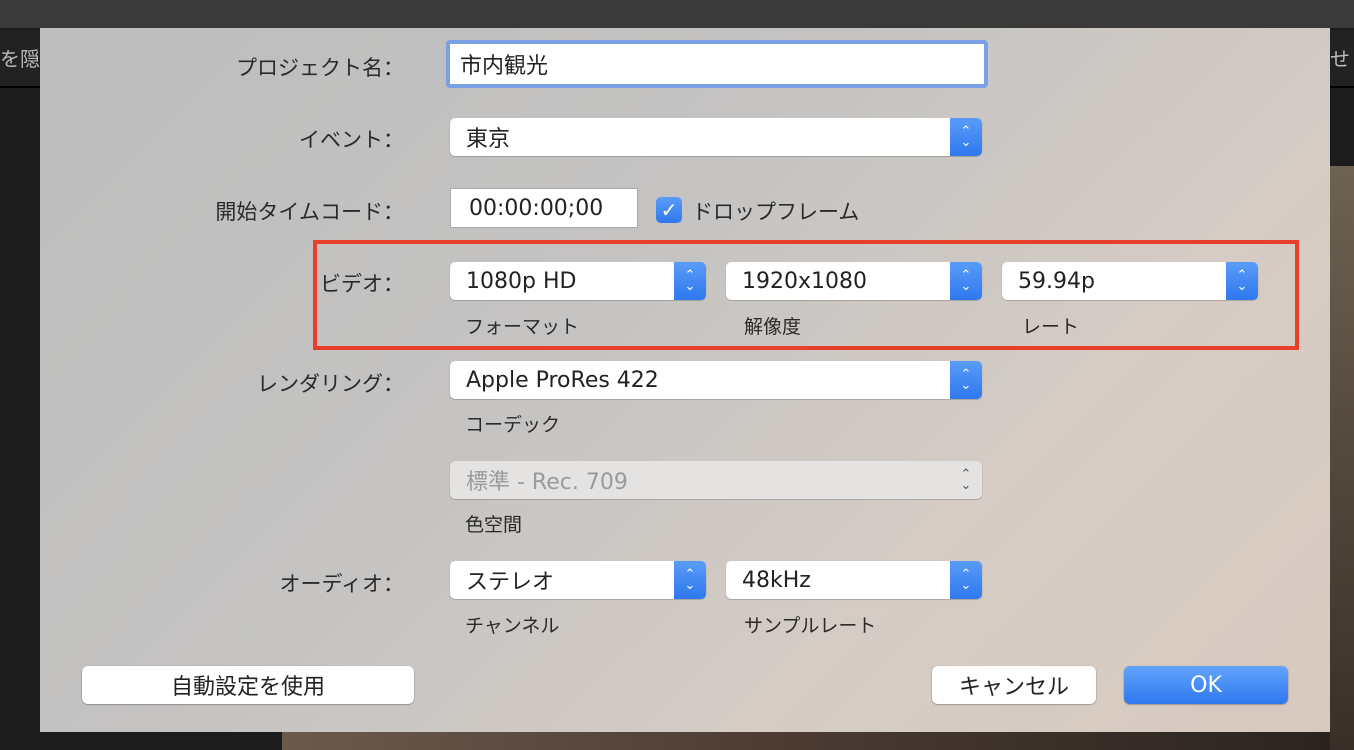 The height and width of the screenshot is (750, 1354). I want to click on drop-frame-checkbox: ✓, so click(669, 210).